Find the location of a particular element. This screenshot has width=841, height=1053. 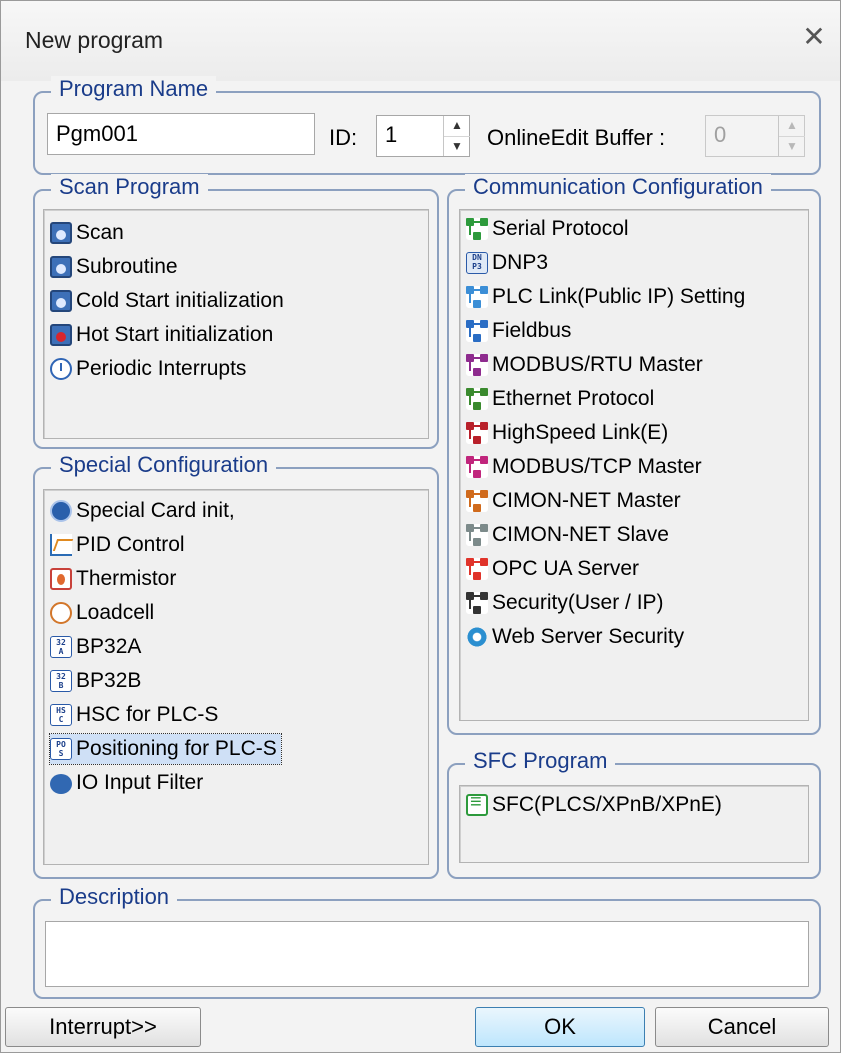

list-item-plc-link: PLC Link(Public IP) Setting is located at coordinates (607, 297).